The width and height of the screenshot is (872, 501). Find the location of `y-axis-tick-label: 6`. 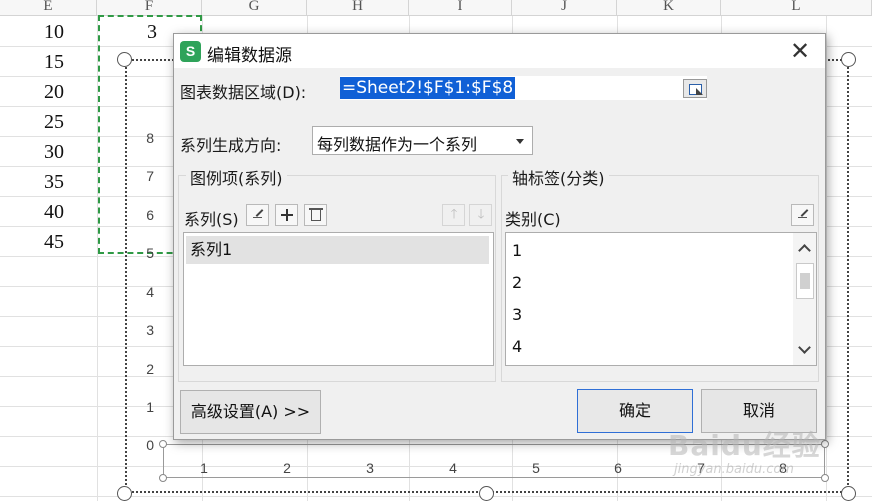

y-axis-tick-label: 6 is located at coordinates (150, 215).